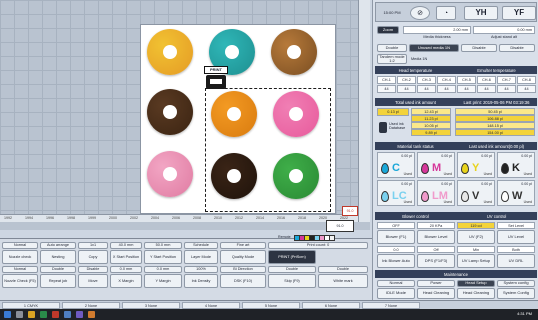  What do you see at coordinates (201, 281) in the screenshot?
I see `toolbar-button: Ink Density` at bounding box center [201, 281].